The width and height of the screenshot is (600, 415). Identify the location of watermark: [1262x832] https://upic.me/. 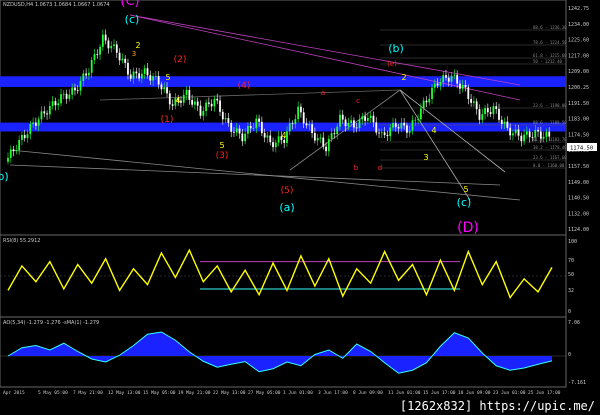
(497, 406).